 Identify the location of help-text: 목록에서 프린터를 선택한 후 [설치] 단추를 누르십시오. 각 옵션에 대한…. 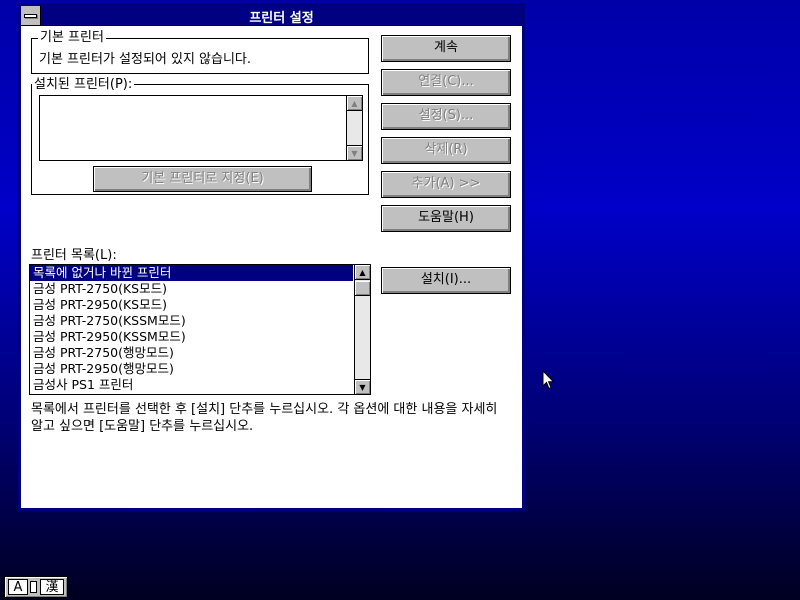
(264, 418).